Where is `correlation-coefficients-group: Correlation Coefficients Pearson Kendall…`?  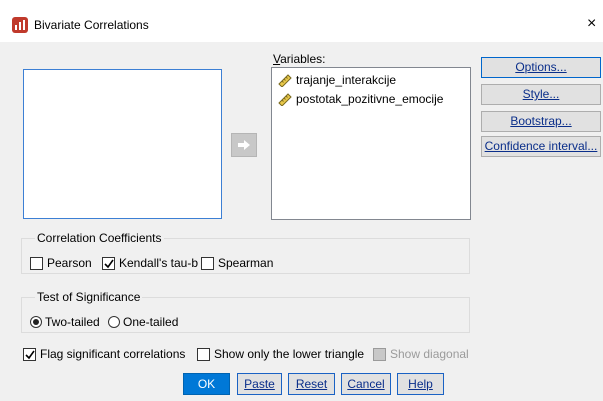
correlation-coefficients-group: Correlation Coefficients Pearson Kendall… is located at coordinates (245, 252).